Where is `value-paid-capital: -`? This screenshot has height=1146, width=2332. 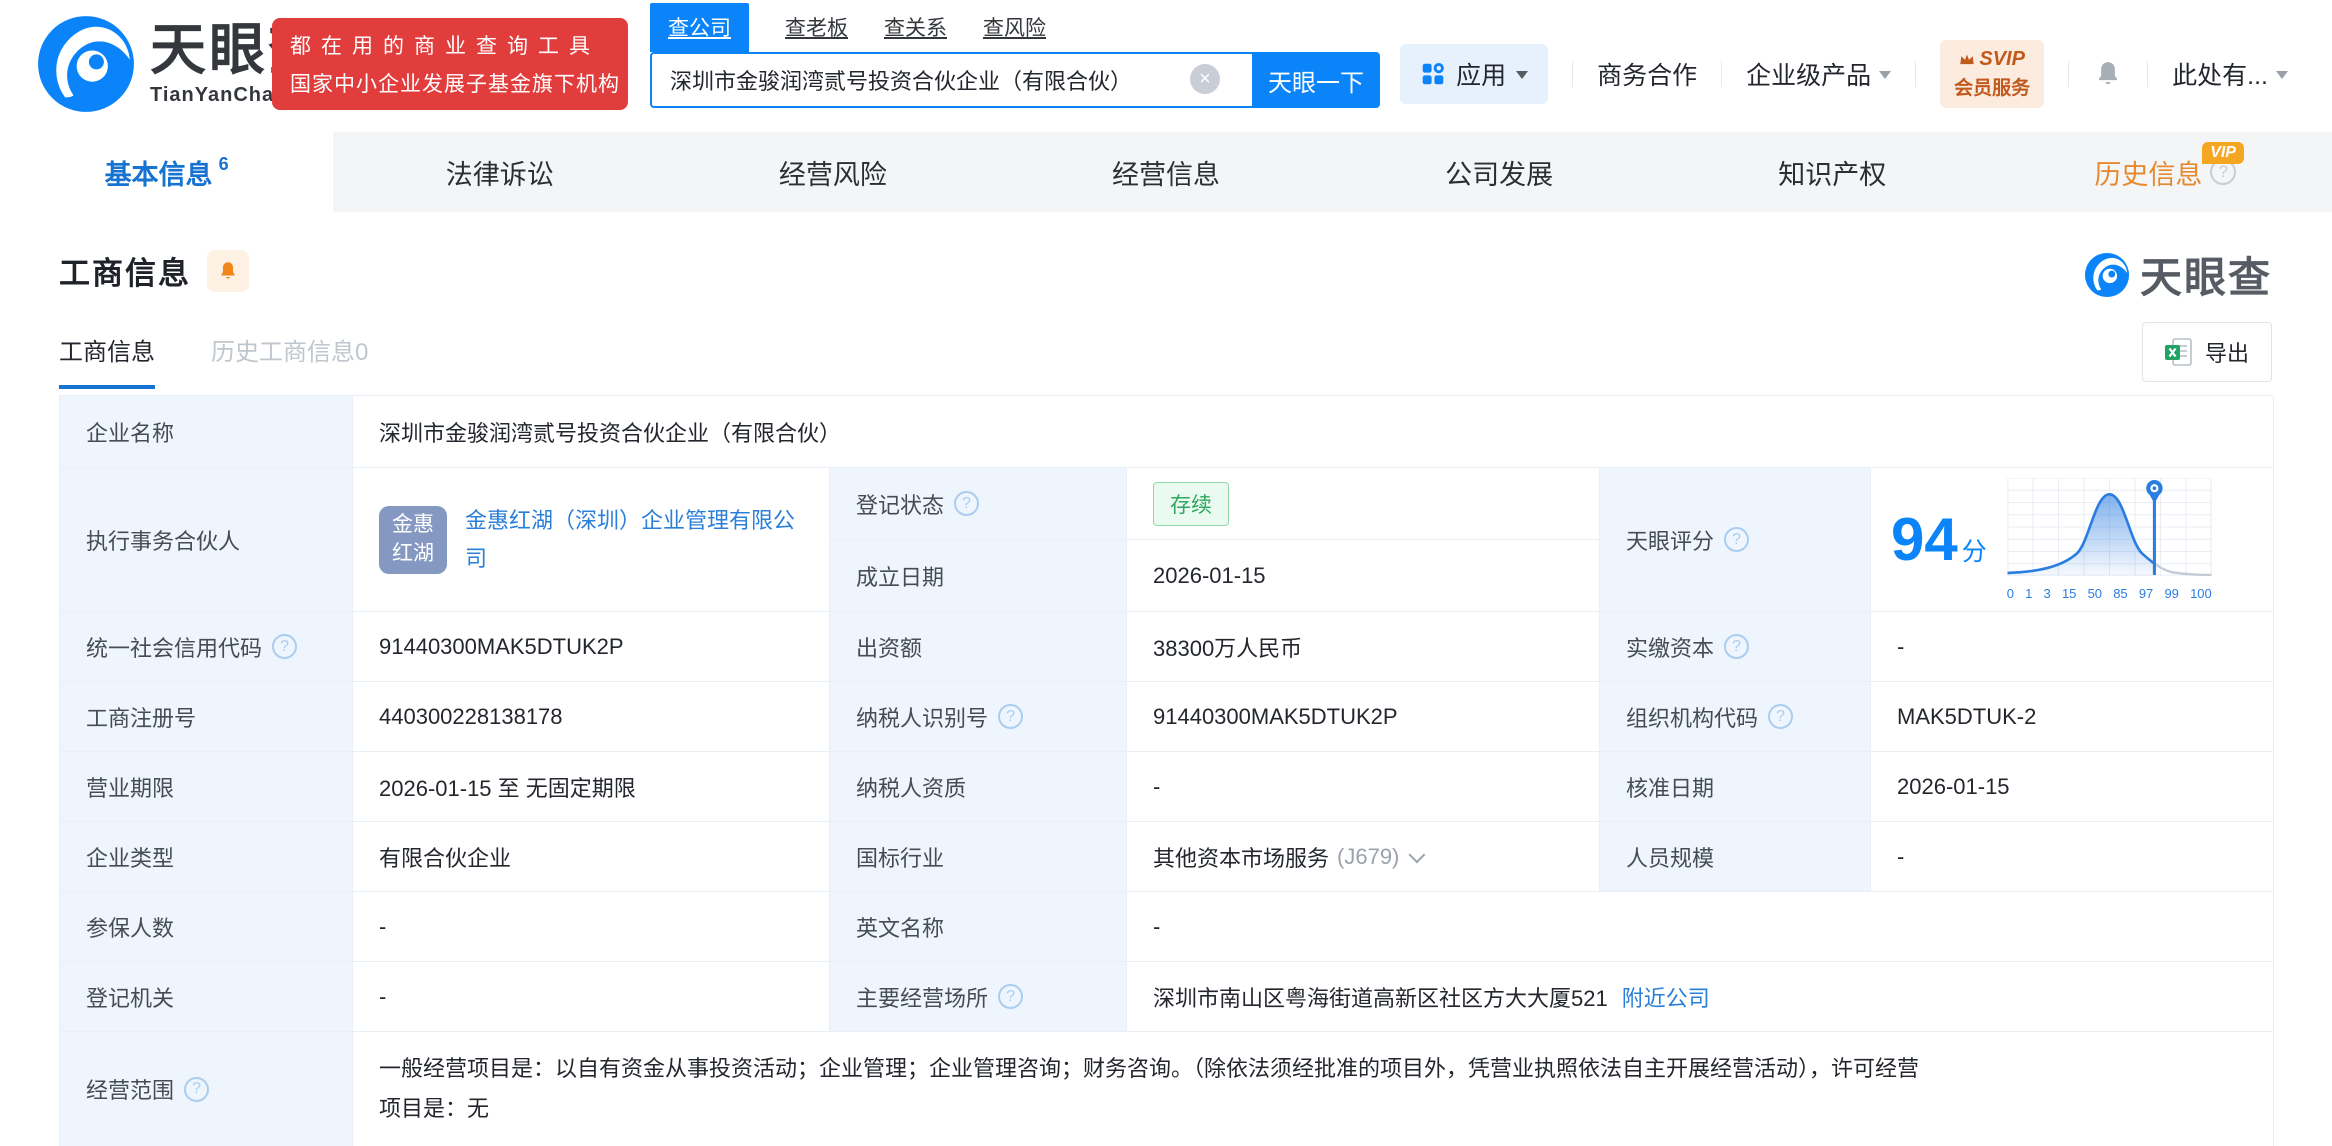
value-paid-capital: - is located at coordinates (2072, 647).